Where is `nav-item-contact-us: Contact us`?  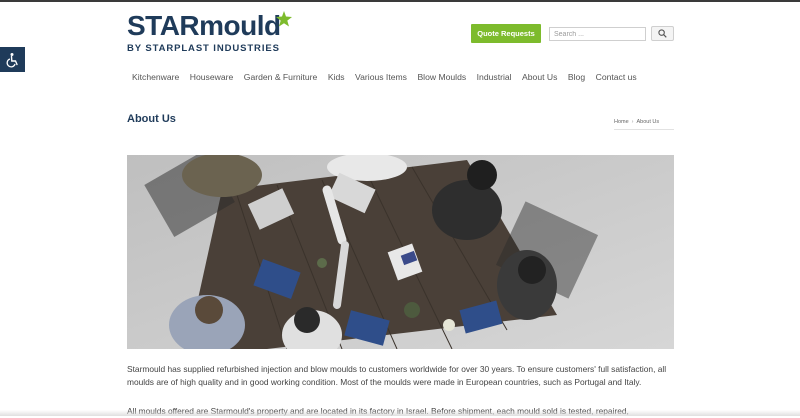
nav-item-contact-us: Contact us is located at coordinates (616, 77).